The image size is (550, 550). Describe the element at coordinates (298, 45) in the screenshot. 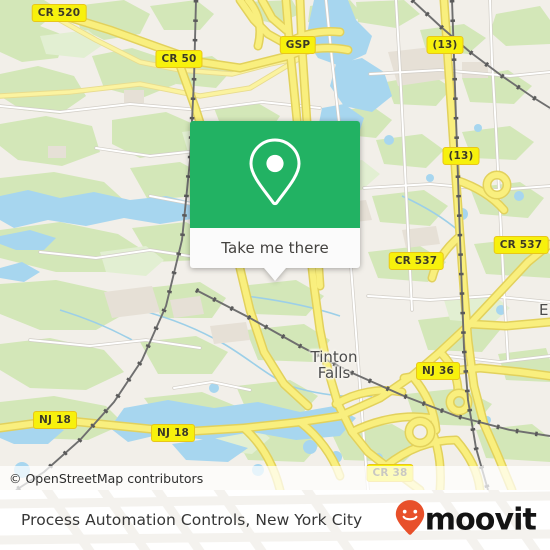

I see `road-shield: GSP` at that location.